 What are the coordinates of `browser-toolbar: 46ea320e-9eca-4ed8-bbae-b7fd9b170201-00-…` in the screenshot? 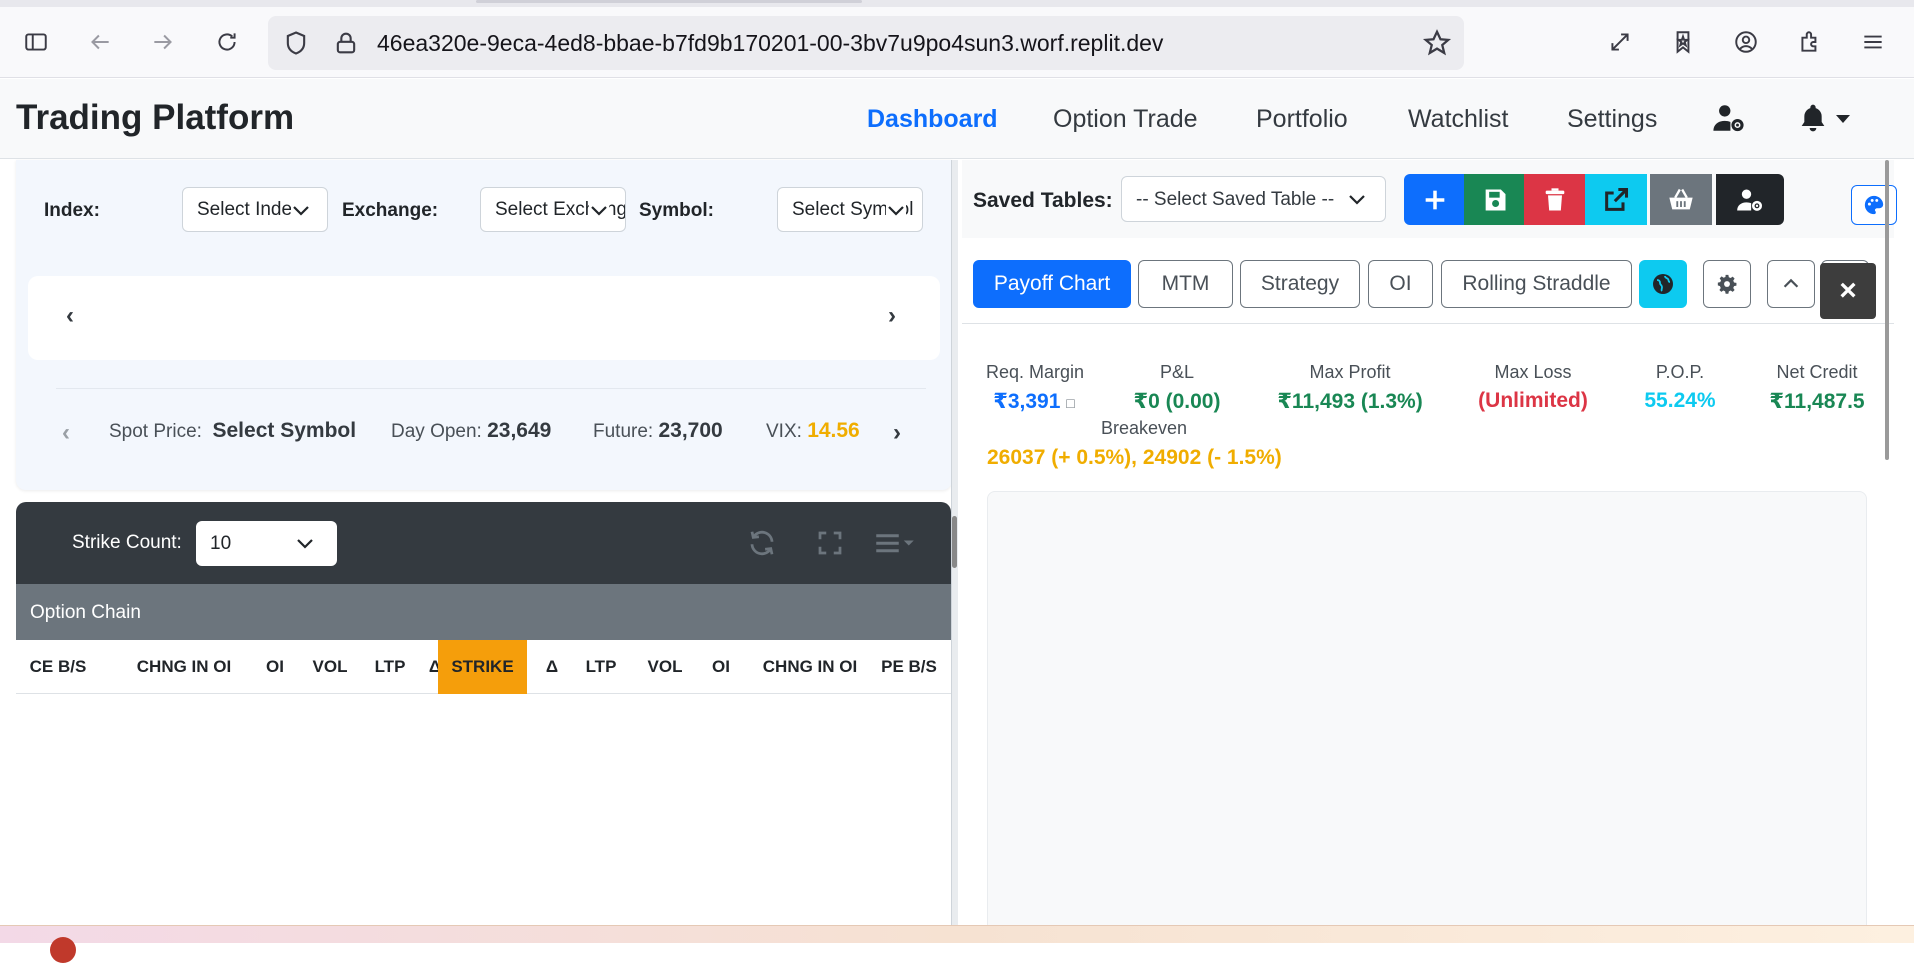 It's located at (957, 39).